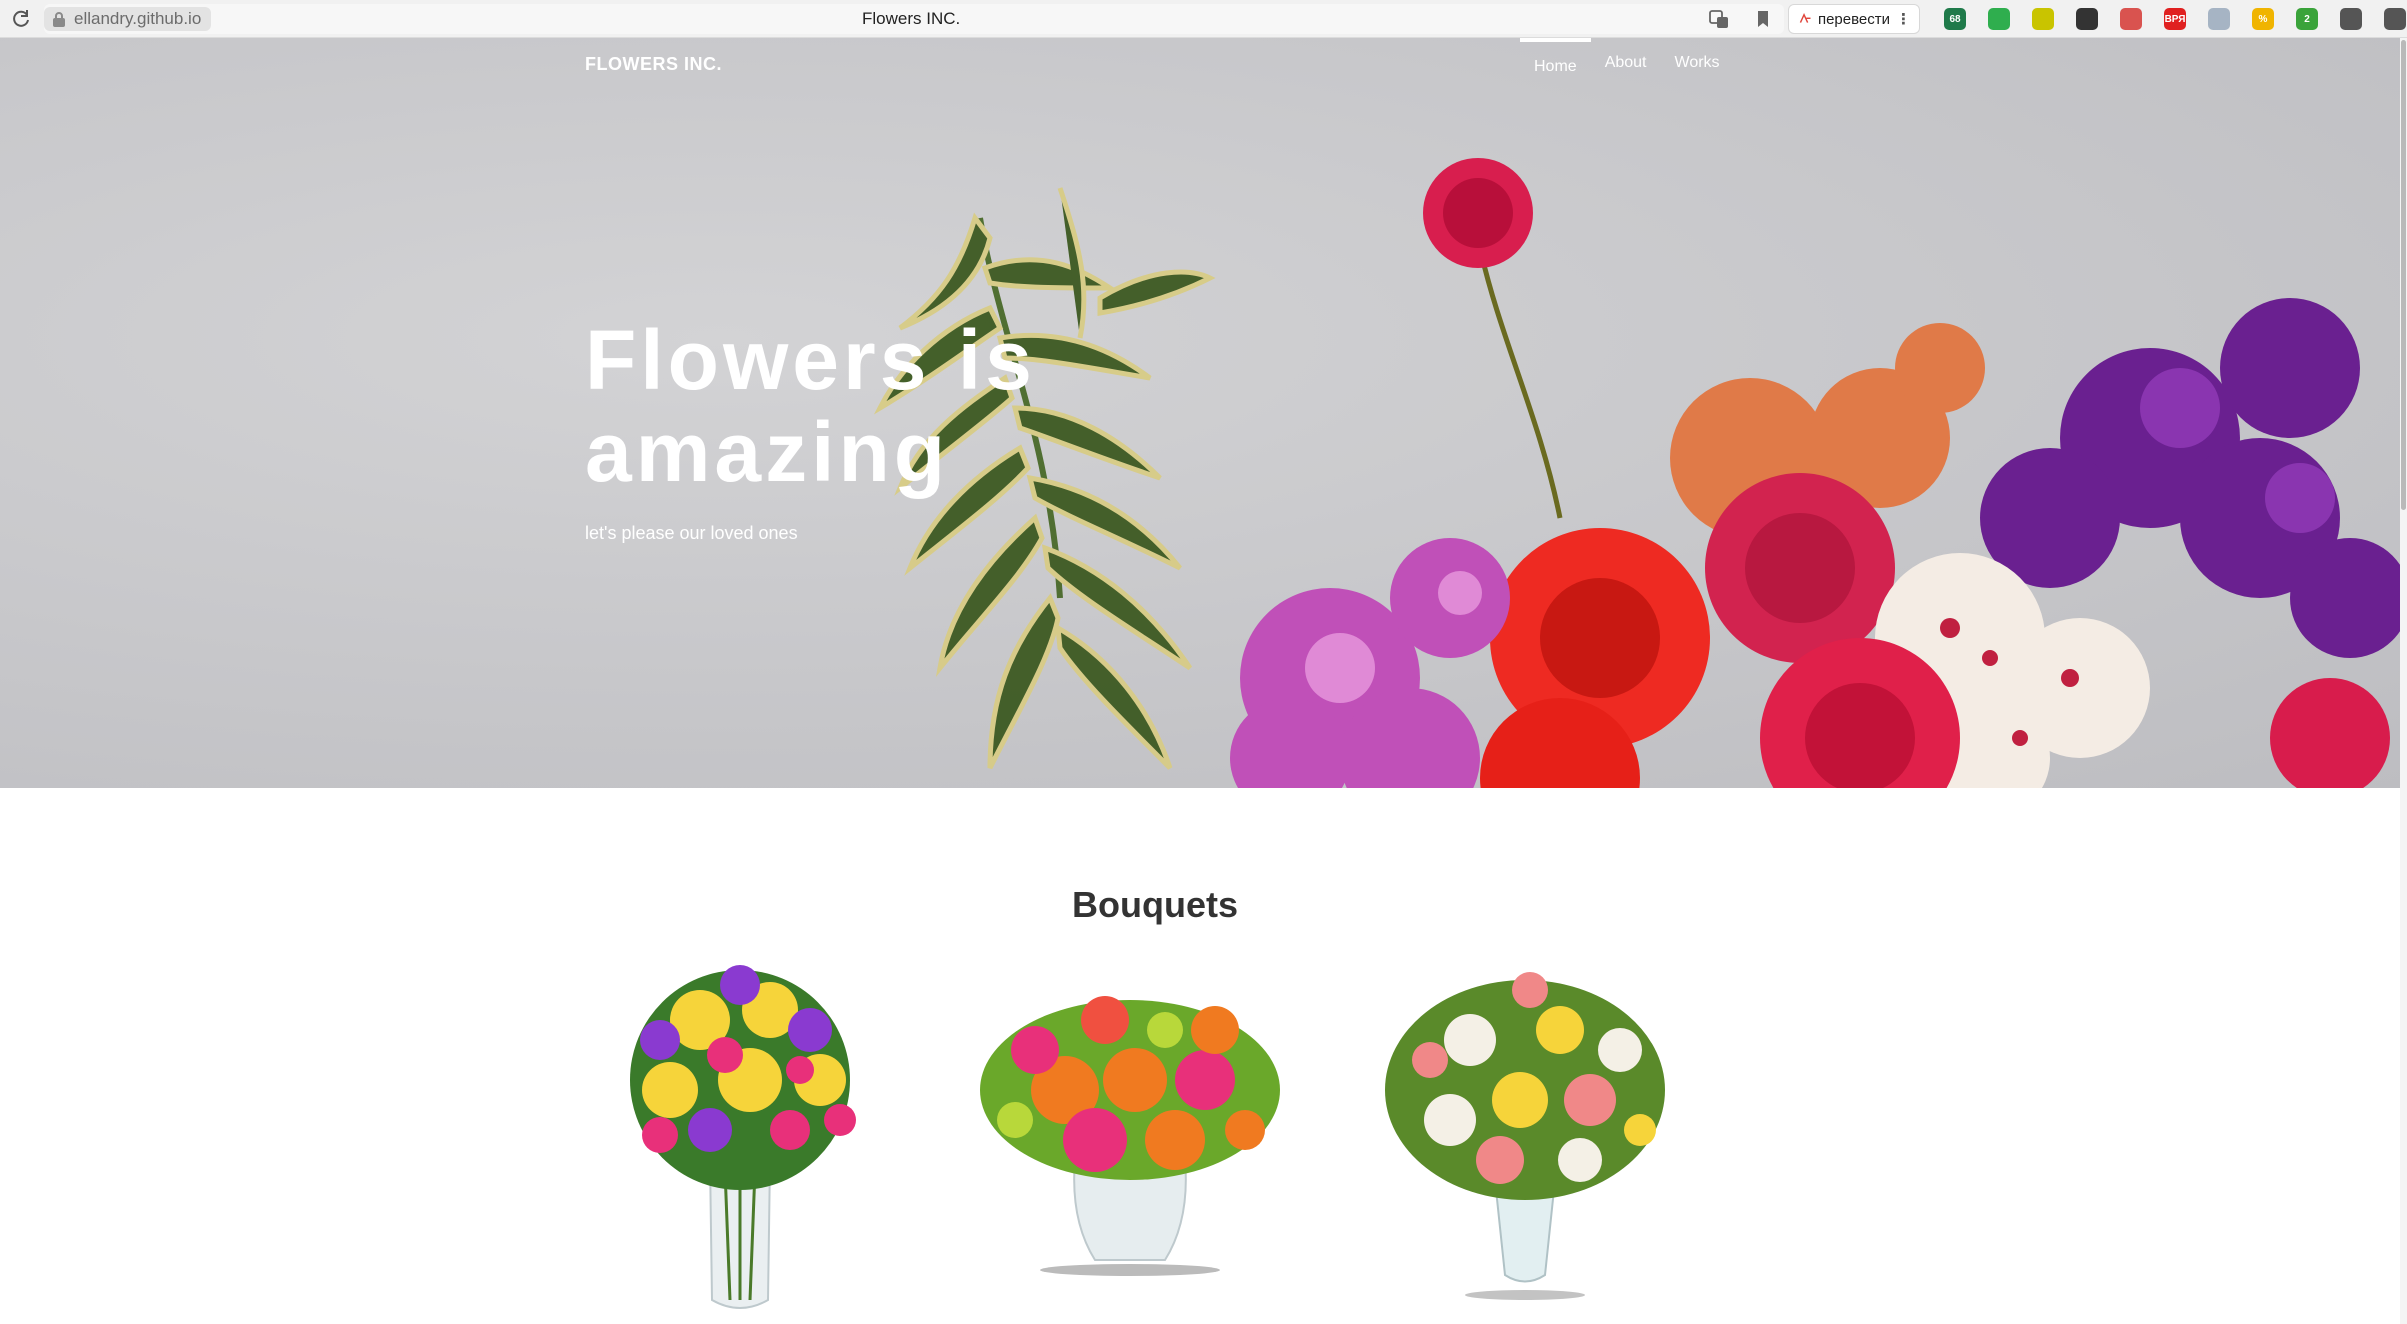 The width and height of the screenshot is (2407, 1324). Describe the element at coordinates (2307, 19) in the screenshot. I see `ext-badge-icon: 2` at that location.